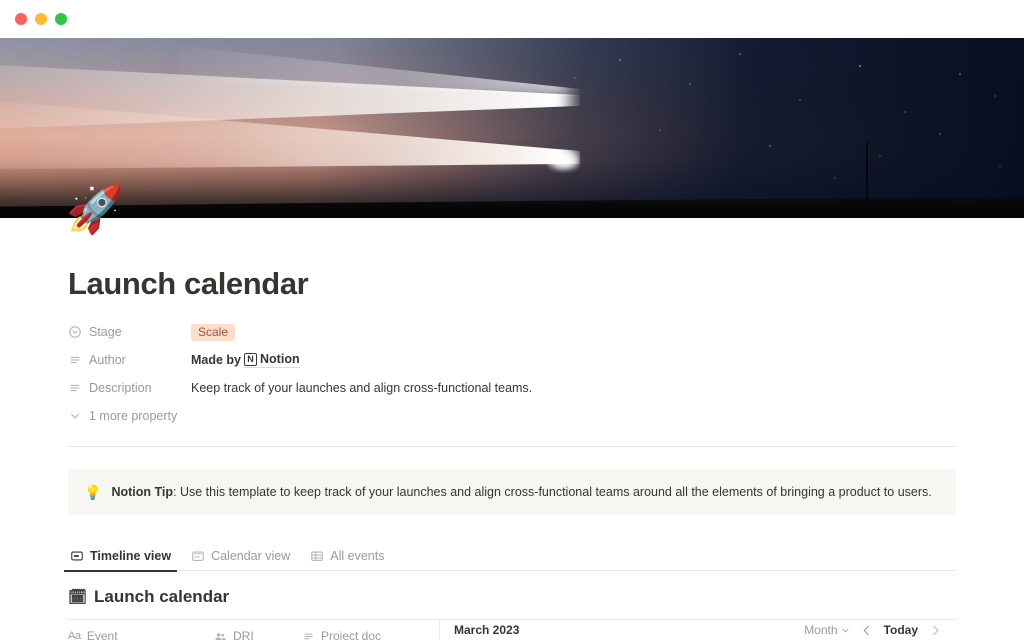 Image resolution: width=1024 pixels, height=640 pixels. I want to click on database-title-label: Launch calendar, so click(162, 597).